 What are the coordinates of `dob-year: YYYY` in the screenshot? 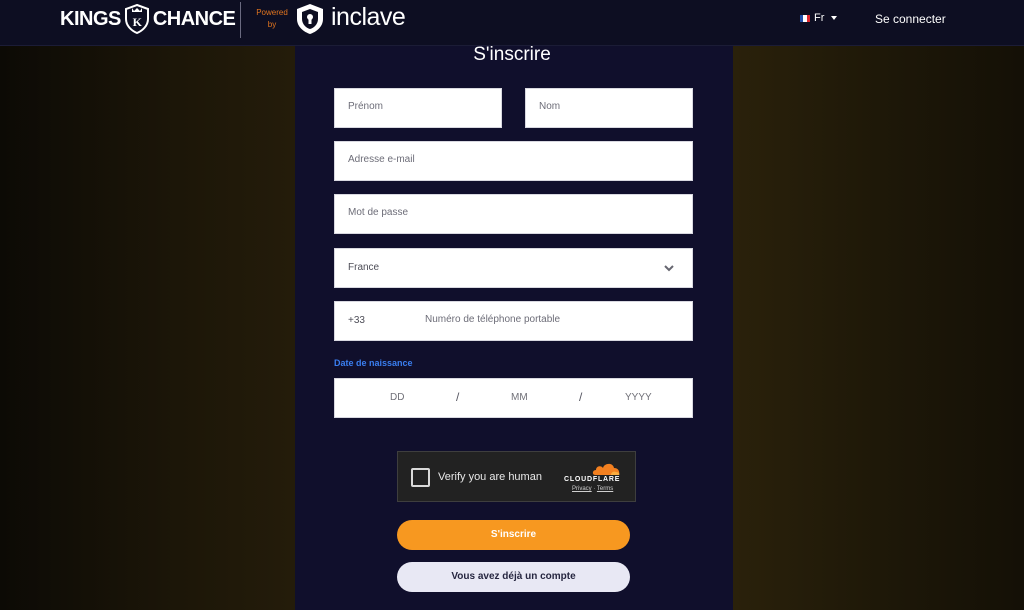 It's located at (638, 397).